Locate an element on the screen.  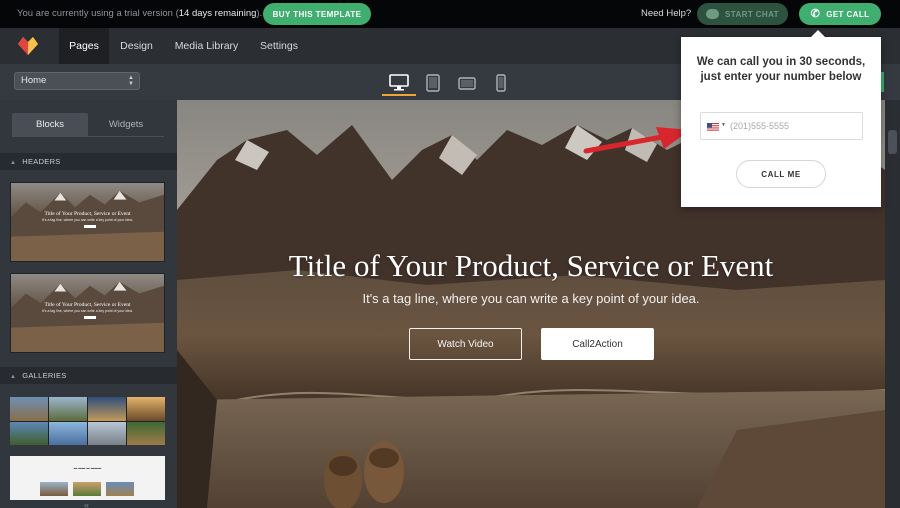
watch-video-label: Watch Video is located at coordinates (465, 344).